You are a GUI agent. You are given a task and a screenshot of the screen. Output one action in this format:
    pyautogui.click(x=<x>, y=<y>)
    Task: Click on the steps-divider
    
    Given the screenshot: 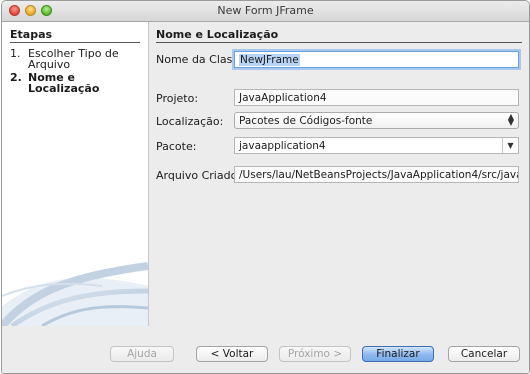 What is the action you would take?
    pyautogui.click(x=75, y=42)
    